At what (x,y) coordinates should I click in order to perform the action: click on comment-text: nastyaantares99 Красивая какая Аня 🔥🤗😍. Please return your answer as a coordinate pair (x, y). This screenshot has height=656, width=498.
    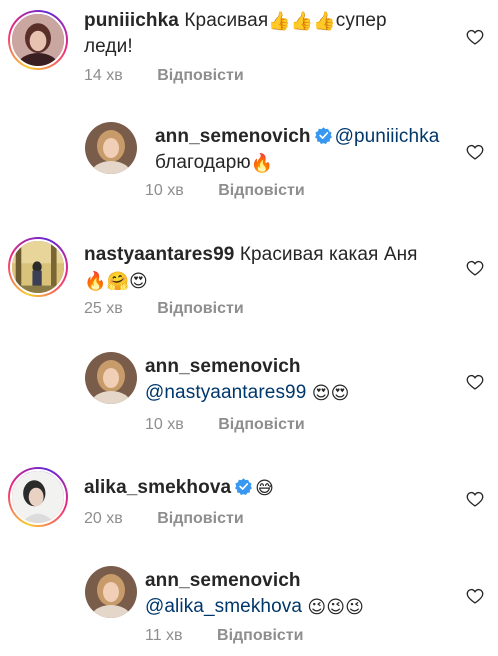
    Looking at the image, I should click on (269, 268).